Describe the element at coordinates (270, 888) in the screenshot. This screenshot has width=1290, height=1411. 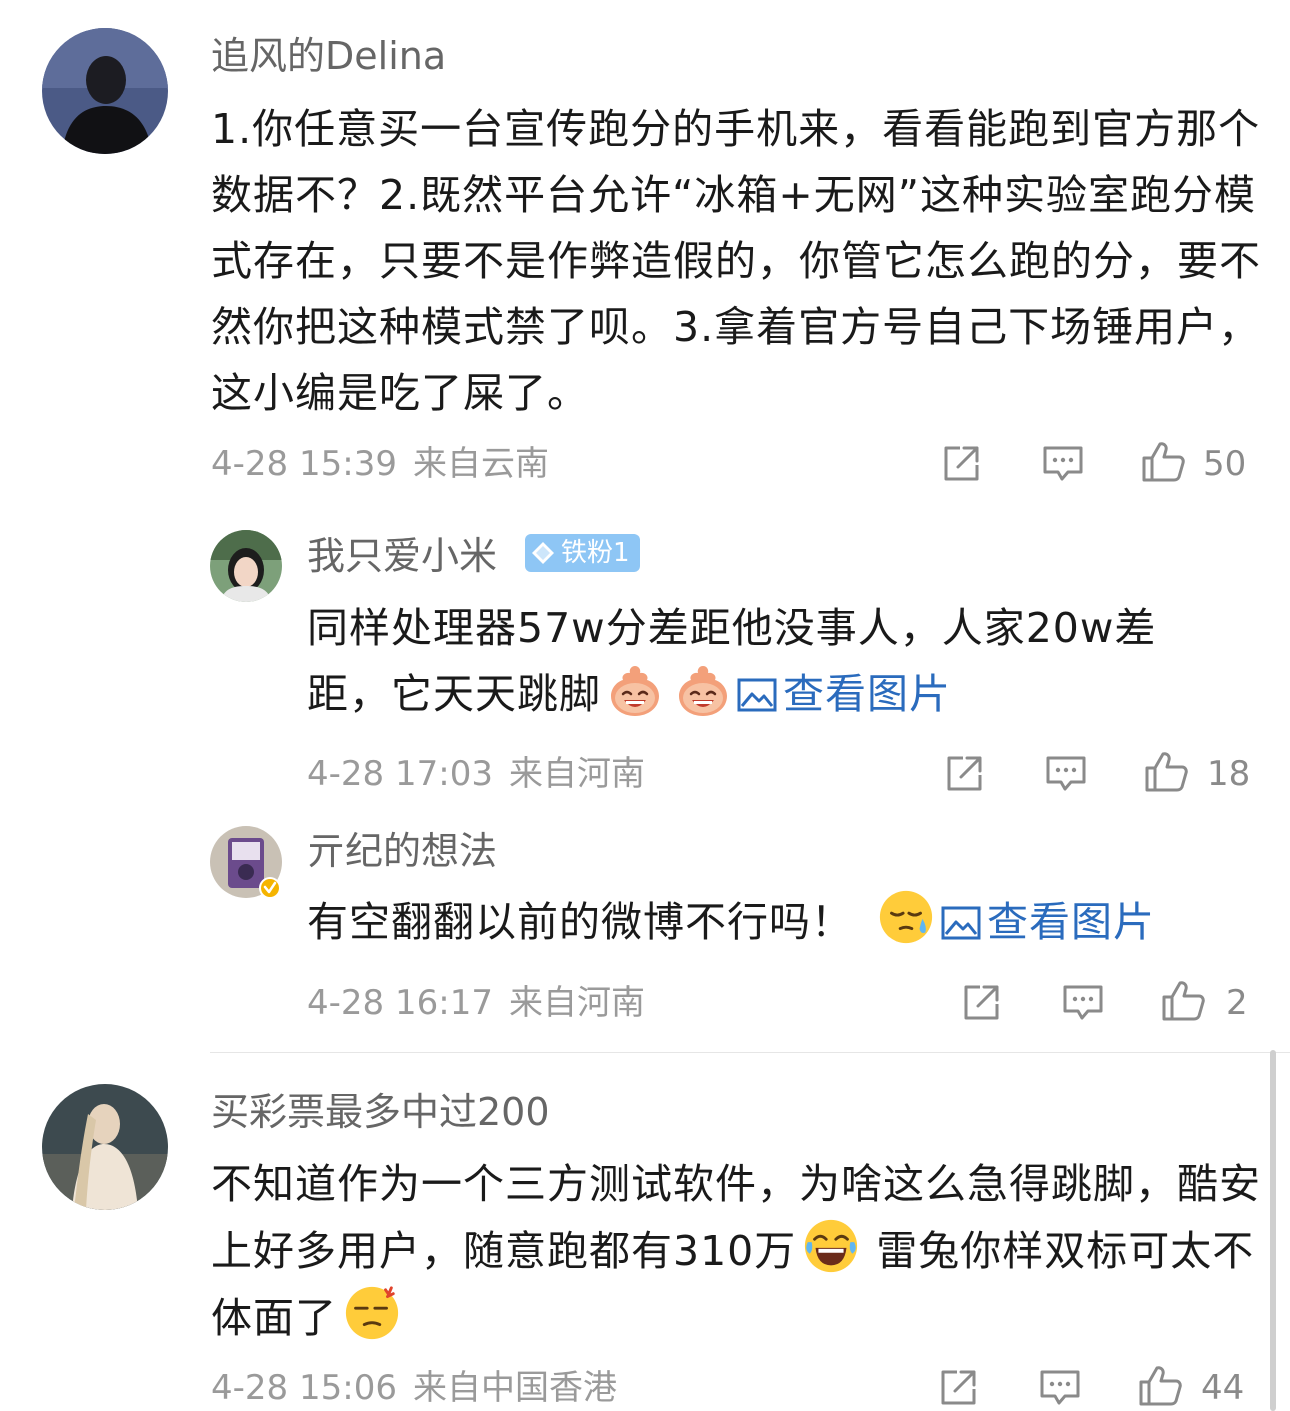
I see `verified-icon` at that location.